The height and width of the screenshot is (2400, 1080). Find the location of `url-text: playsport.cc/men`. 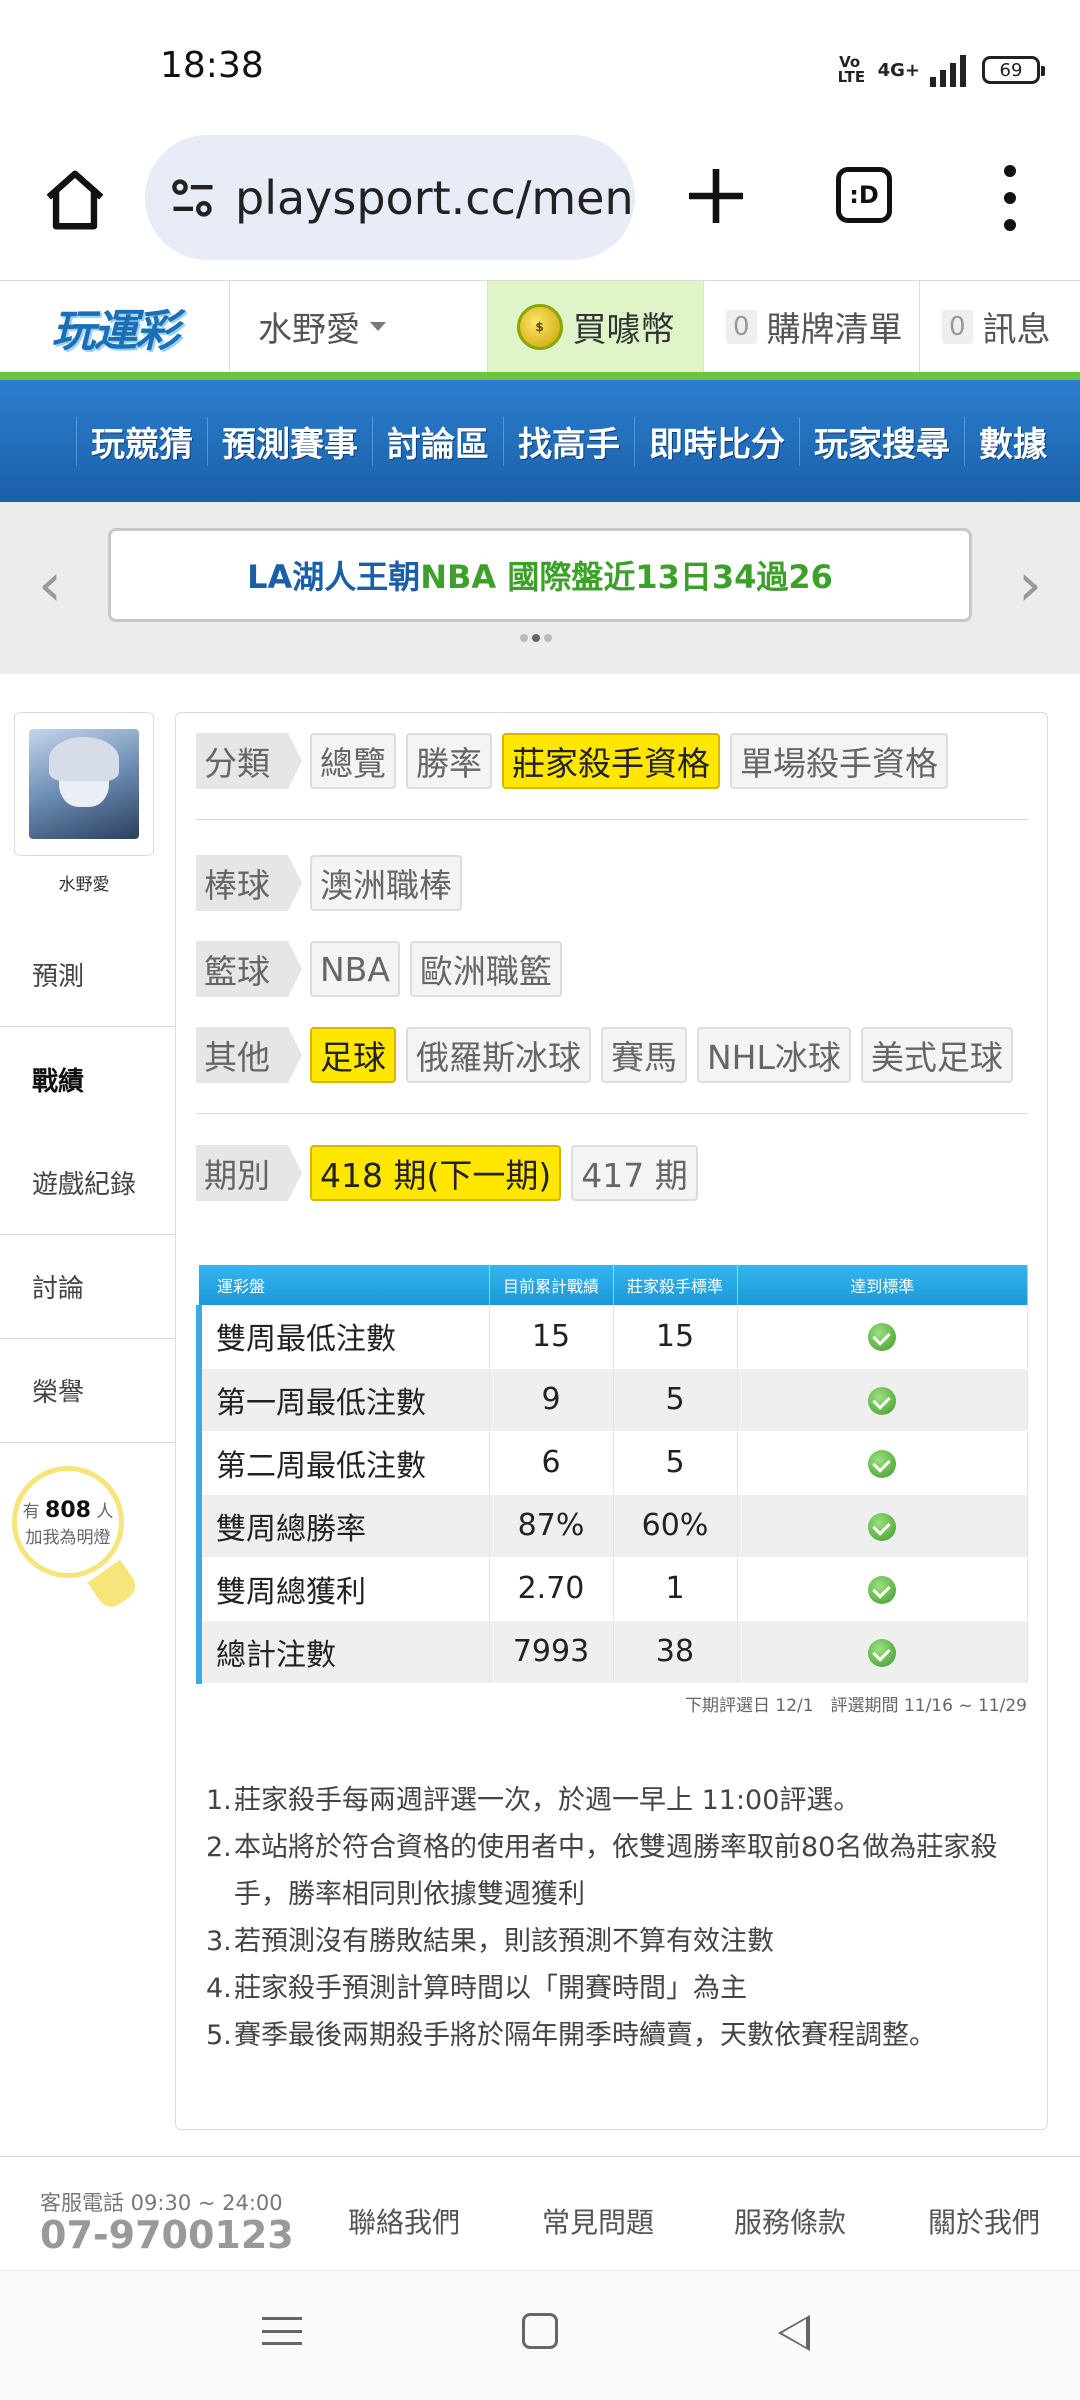

url-text: playsport.cc/men is located at coordinates (434, 197).